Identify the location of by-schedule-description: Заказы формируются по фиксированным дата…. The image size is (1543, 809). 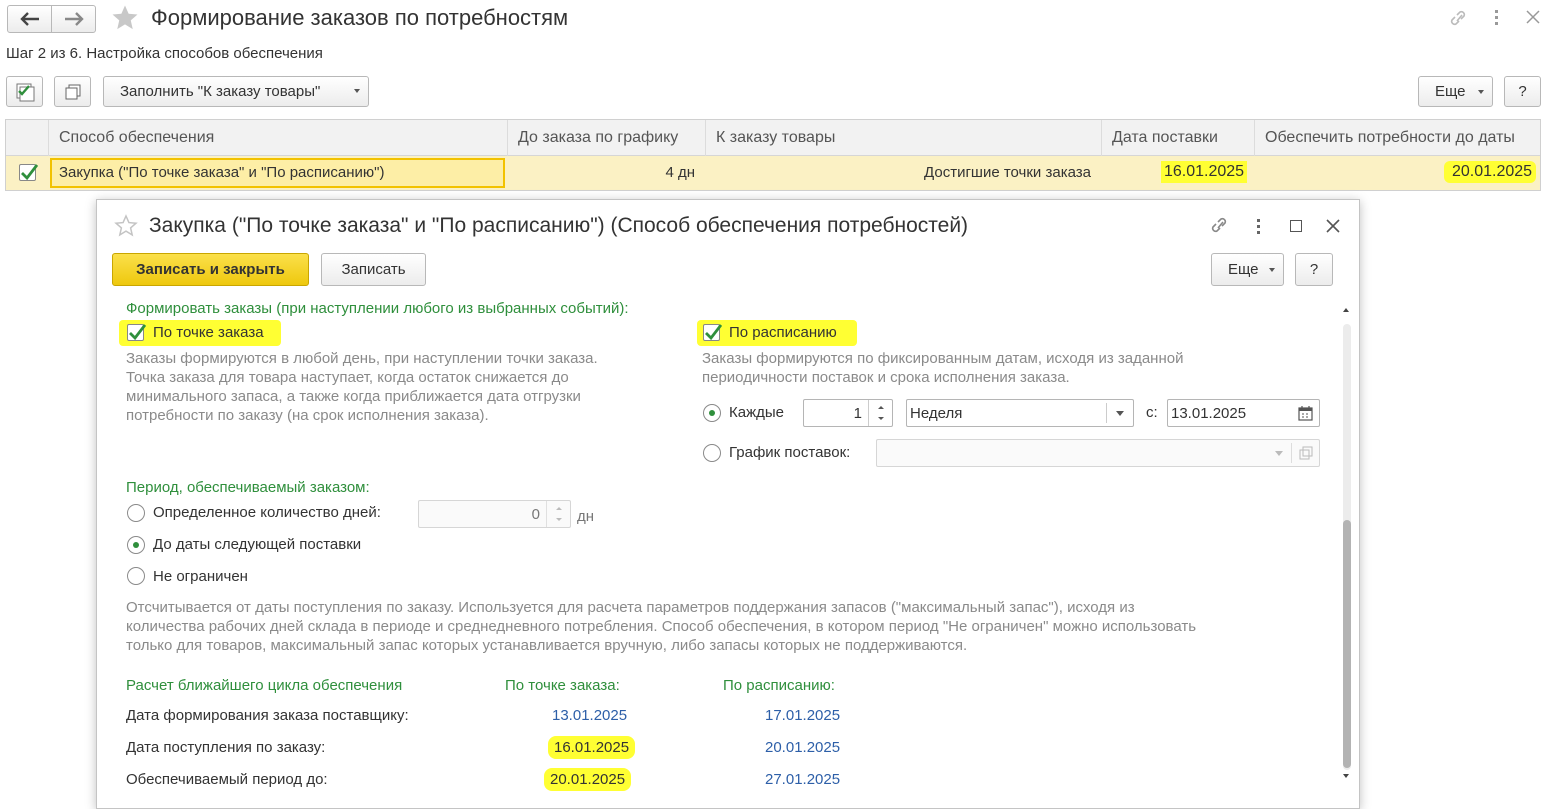
(943, 368).